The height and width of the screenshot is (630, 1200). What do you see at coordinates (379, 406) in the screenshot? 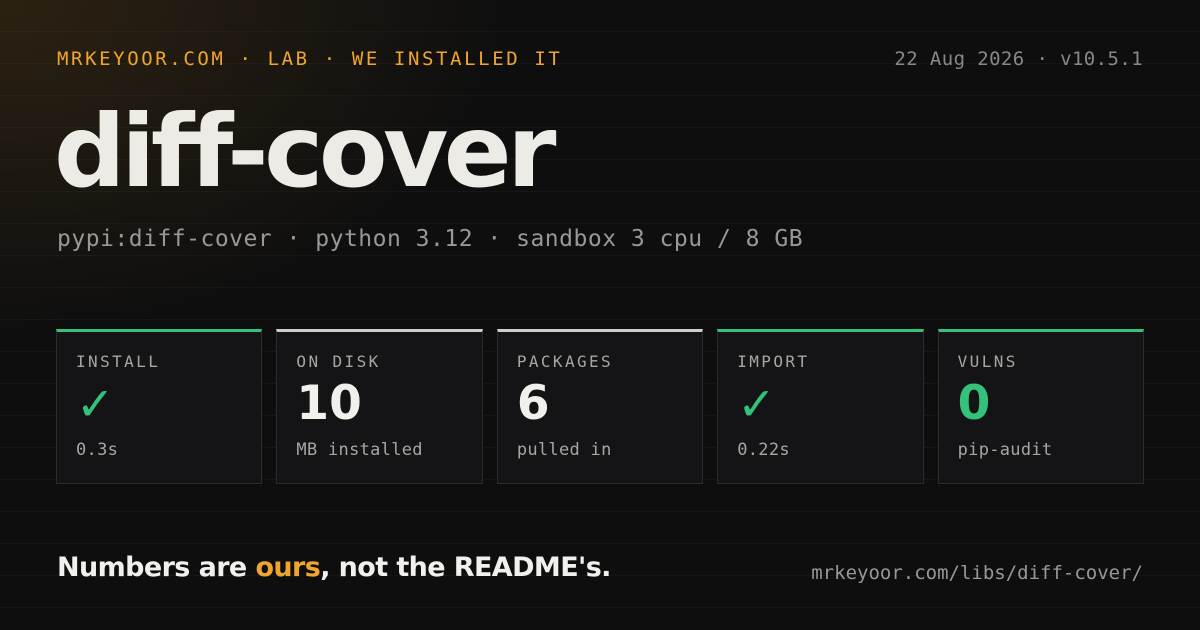
I see `stat-card-on-disk: ON DISK 10 MB installed` at bounding box center [379, 406].